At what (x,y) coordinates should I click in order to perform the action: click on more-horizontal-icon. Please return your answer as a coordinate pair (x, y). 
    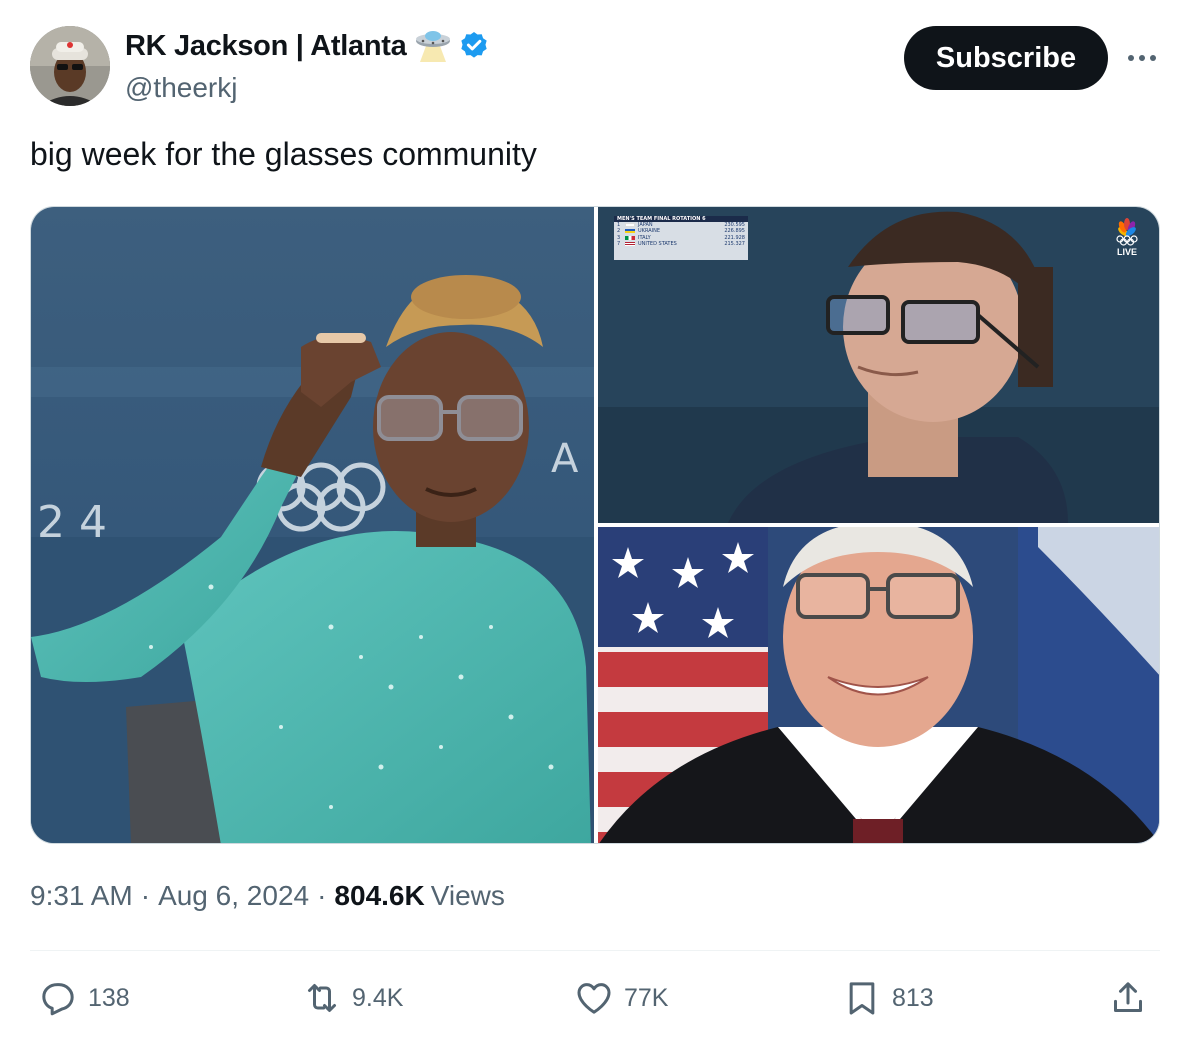
    Looking at the image, I should click on (1142, 58).